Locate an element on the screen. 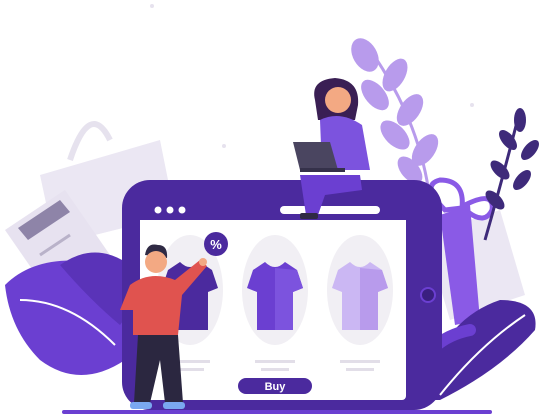 Image resolution: width=540 pixels, height=420 pixels. plant-dark is located at coordinates (511, 174).